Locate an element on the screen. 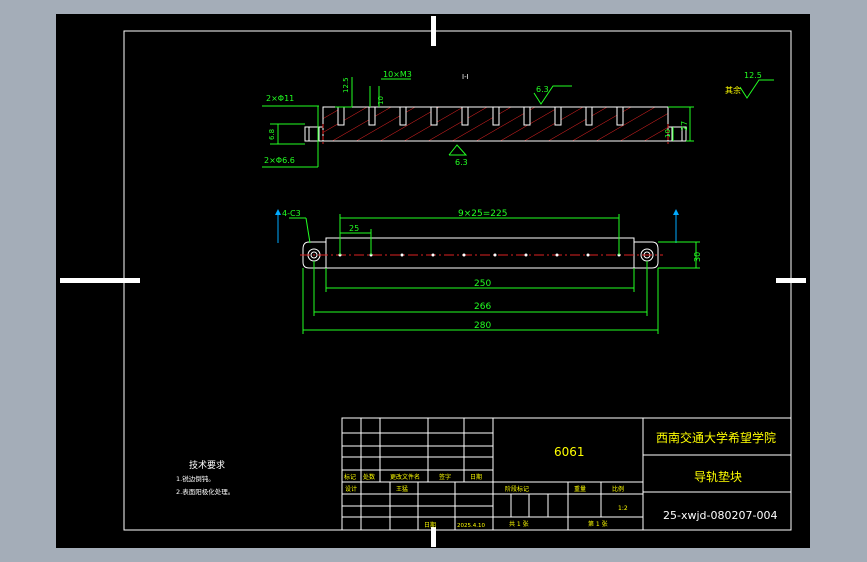 Image resolution: width=867 pixels, height=562 pixels. scale-value: 1:2 is located at coordinates (623, 508).